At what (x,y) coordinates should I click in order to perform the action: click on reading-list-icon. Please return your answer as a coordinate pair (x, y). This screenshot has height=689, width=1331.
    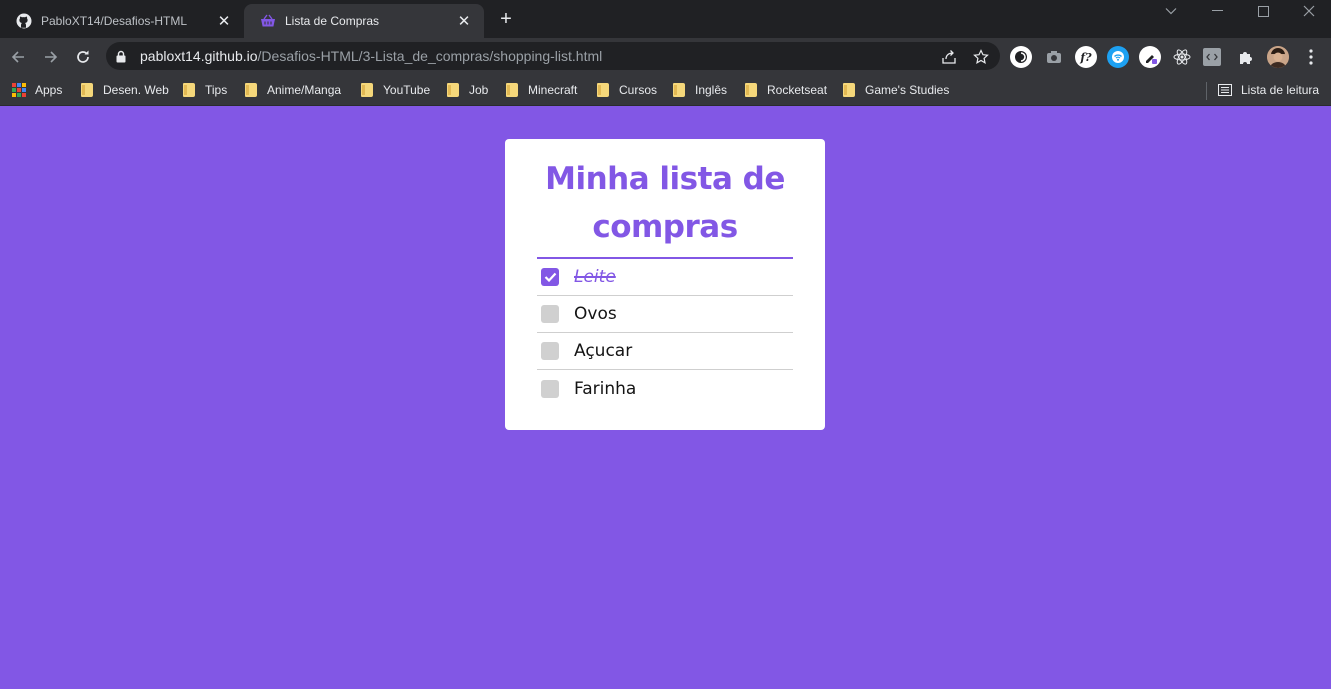
    Looking at the image, I should click on (1225, 90).